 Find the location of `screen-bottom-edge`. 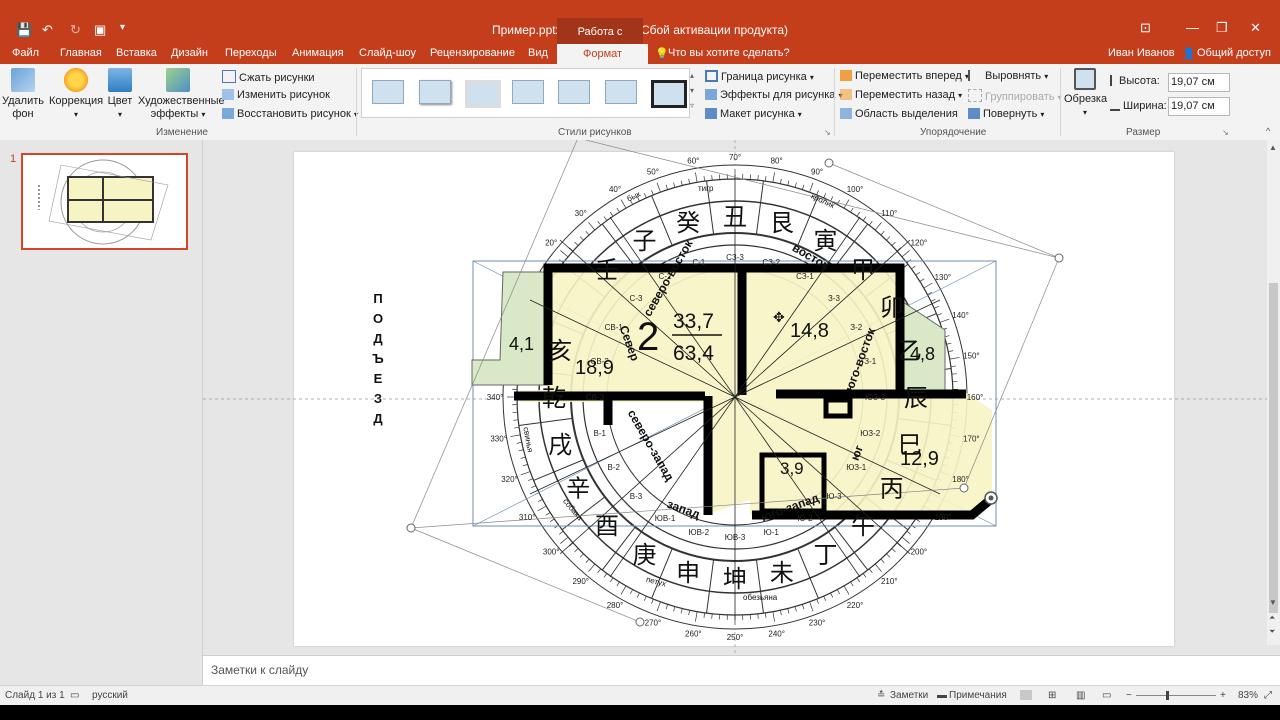

screen-bottom-edge is located at coordinates (640, 712).